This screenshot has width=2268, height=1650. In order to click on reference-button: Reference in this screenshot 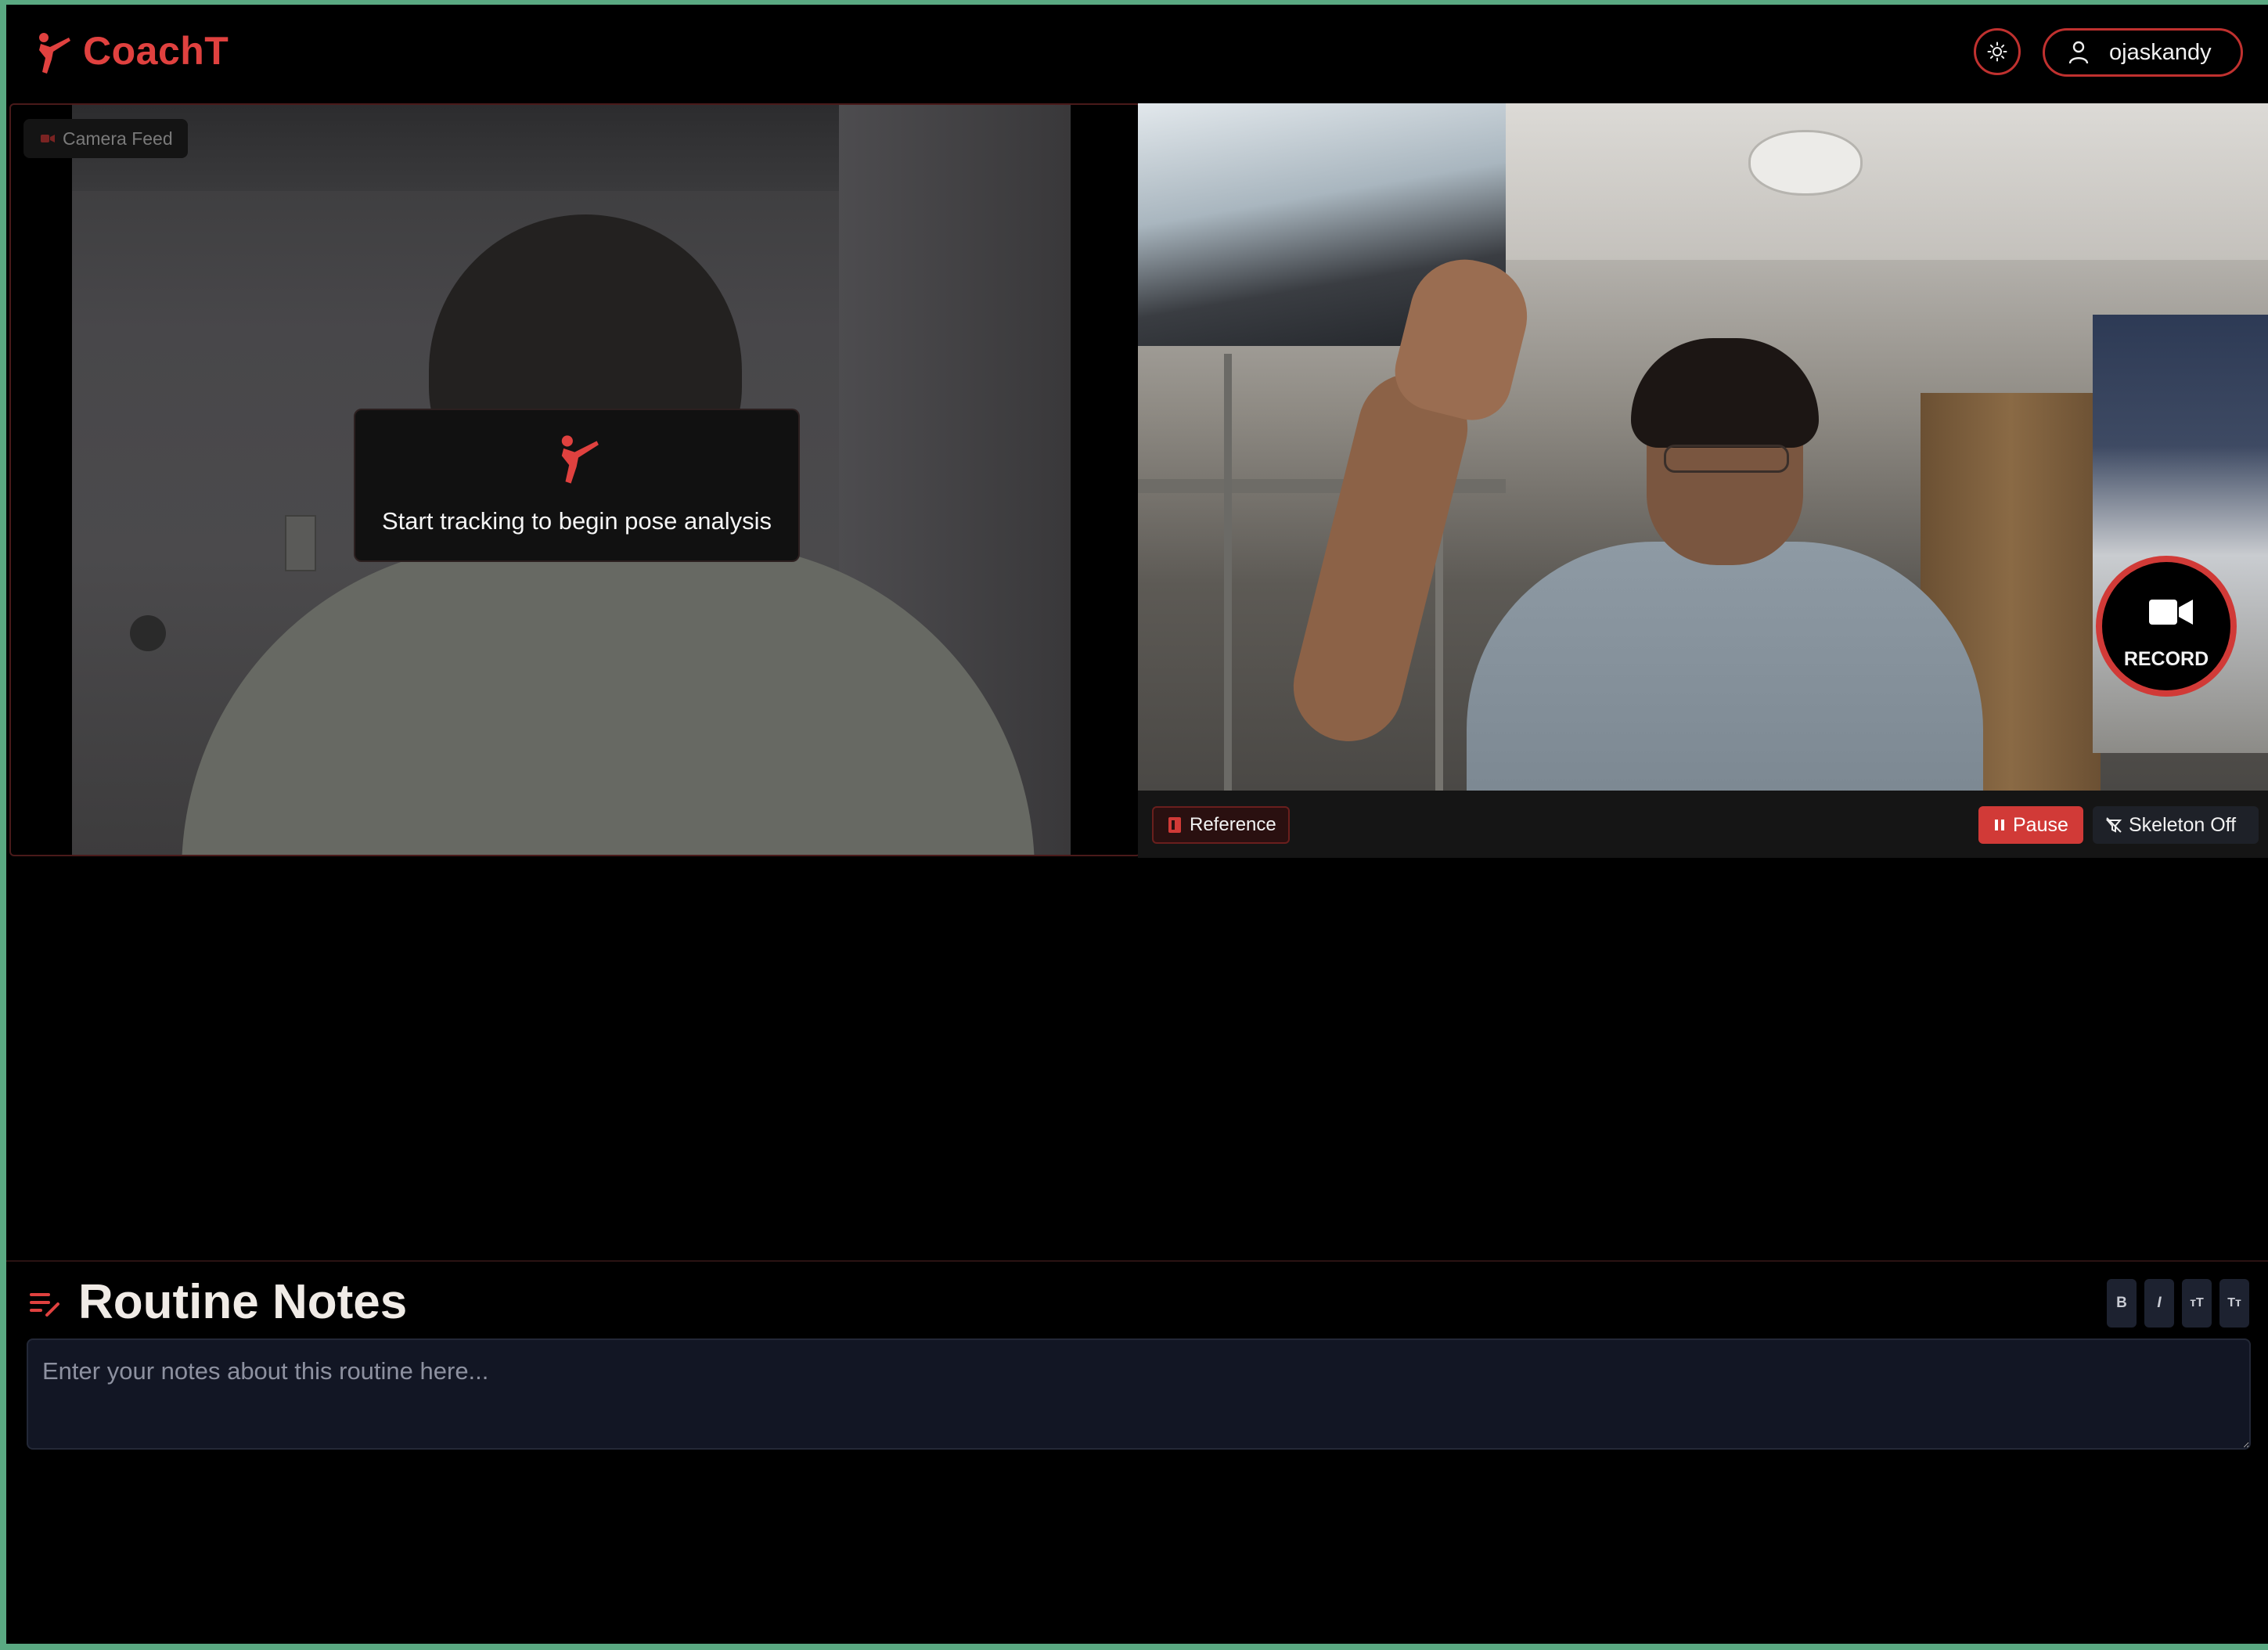, I will do `click(1221, 825)`.